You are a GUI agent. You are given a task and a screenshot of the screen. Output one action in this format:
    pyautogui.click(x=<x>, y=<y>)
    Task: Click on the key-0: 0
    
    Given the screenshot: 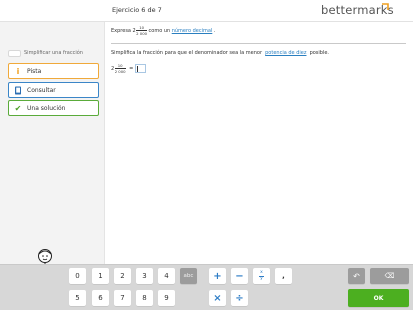 What is the action you would take?
    pyautogui.click(x=77, y=276)
    